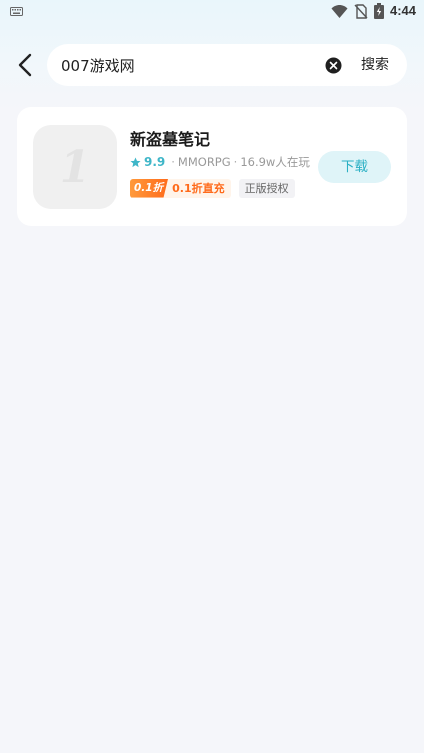 The image size is (424, 753). What do you see at coordinates (149, 188) in the screenshot?
I see `promo-badge: 0.1折` at bounding box center [149, 188].